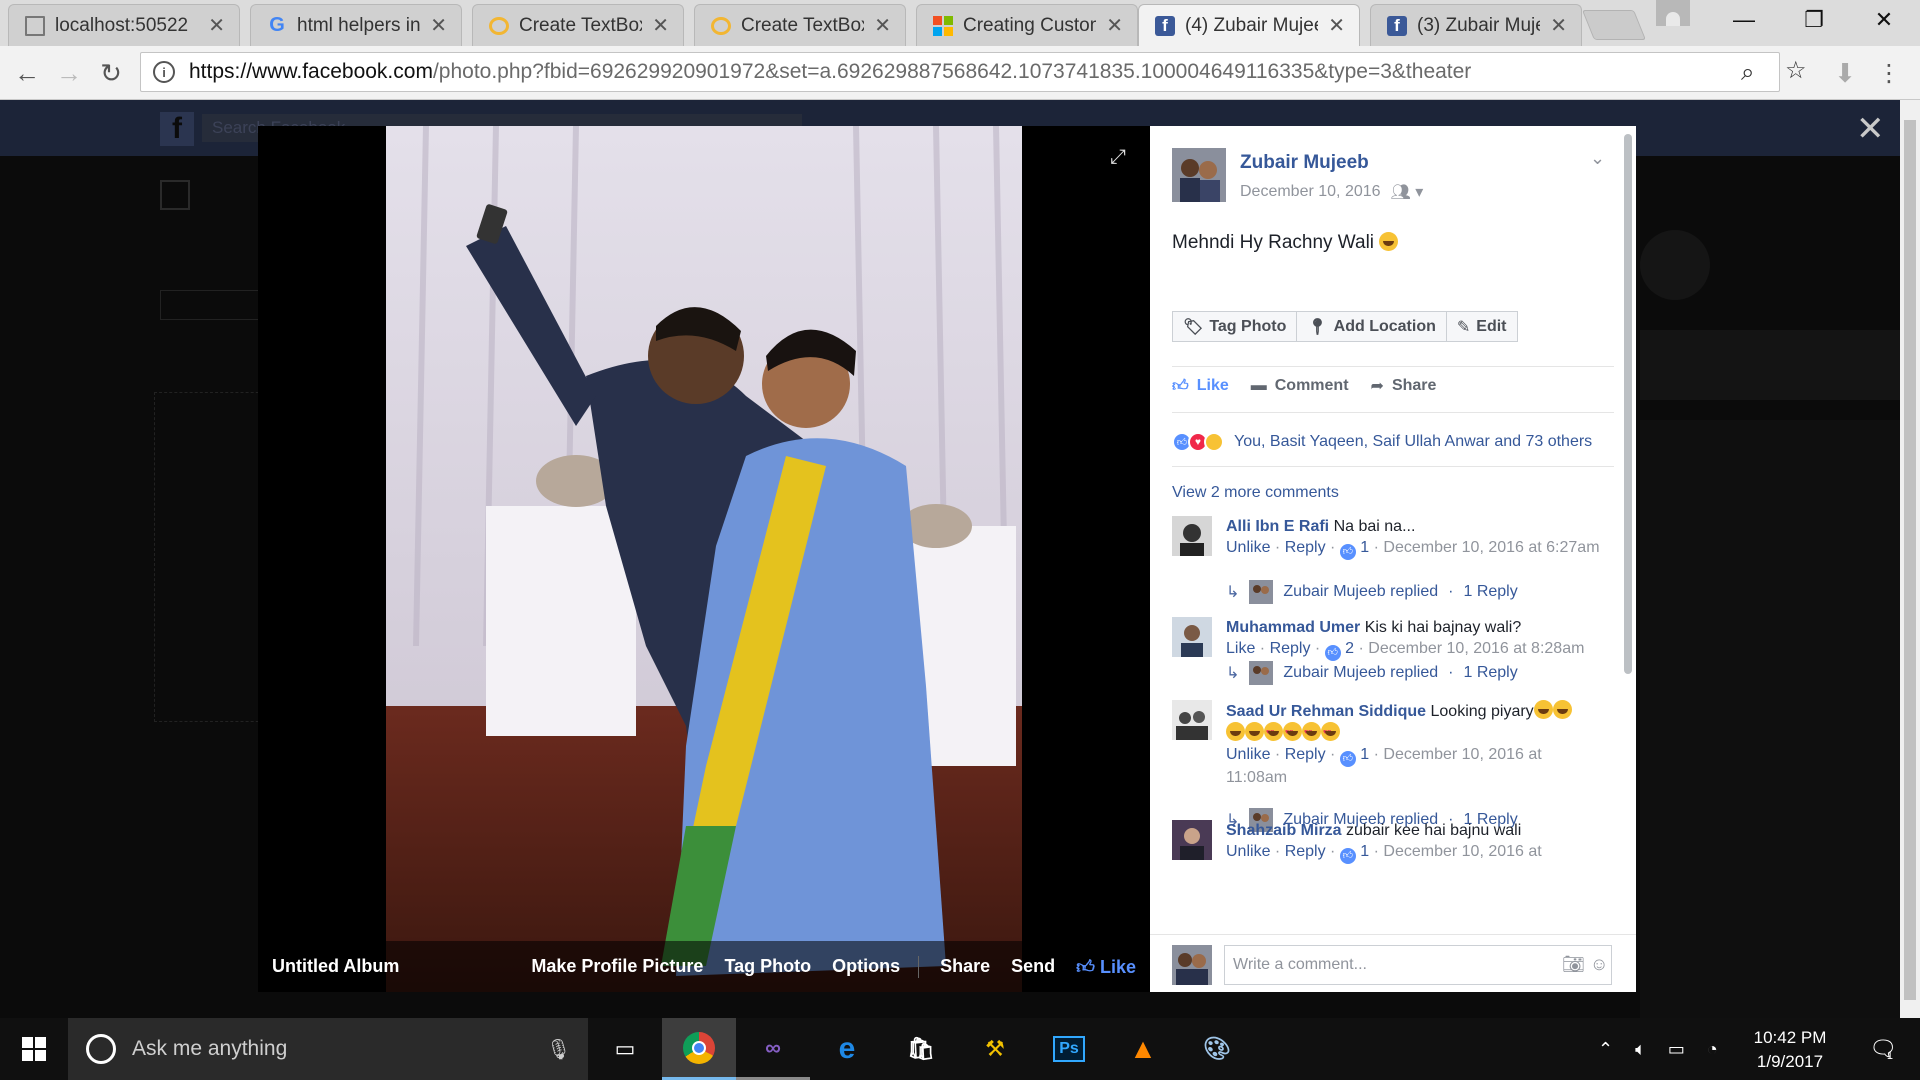 This screenshot has width=1920, height=1080. Describe the element at coordinates (1235, 326) in the screenshot. I see `tag-photo-panel-button: 🏷︎ Tag Photo` at that location.